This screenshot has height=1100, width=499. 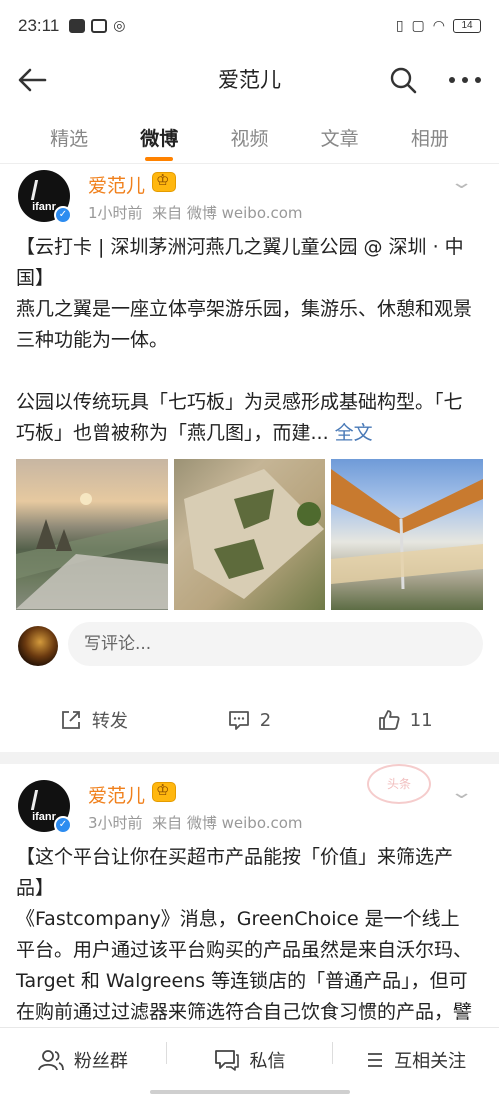 I want to click on app-icon, so click(x=99, y=26).